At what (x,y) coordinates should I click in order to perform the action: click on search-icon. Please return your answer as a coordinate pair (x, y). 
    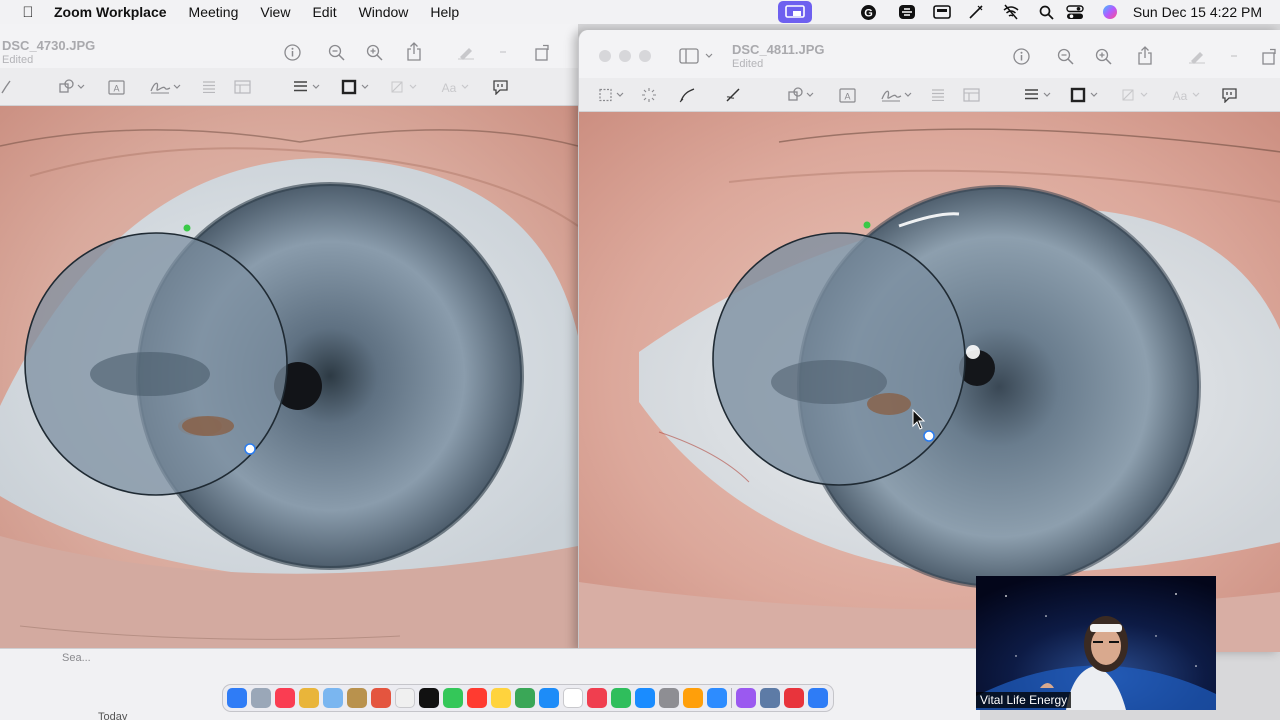
    Looking at the image, I should click on (1046, 12).